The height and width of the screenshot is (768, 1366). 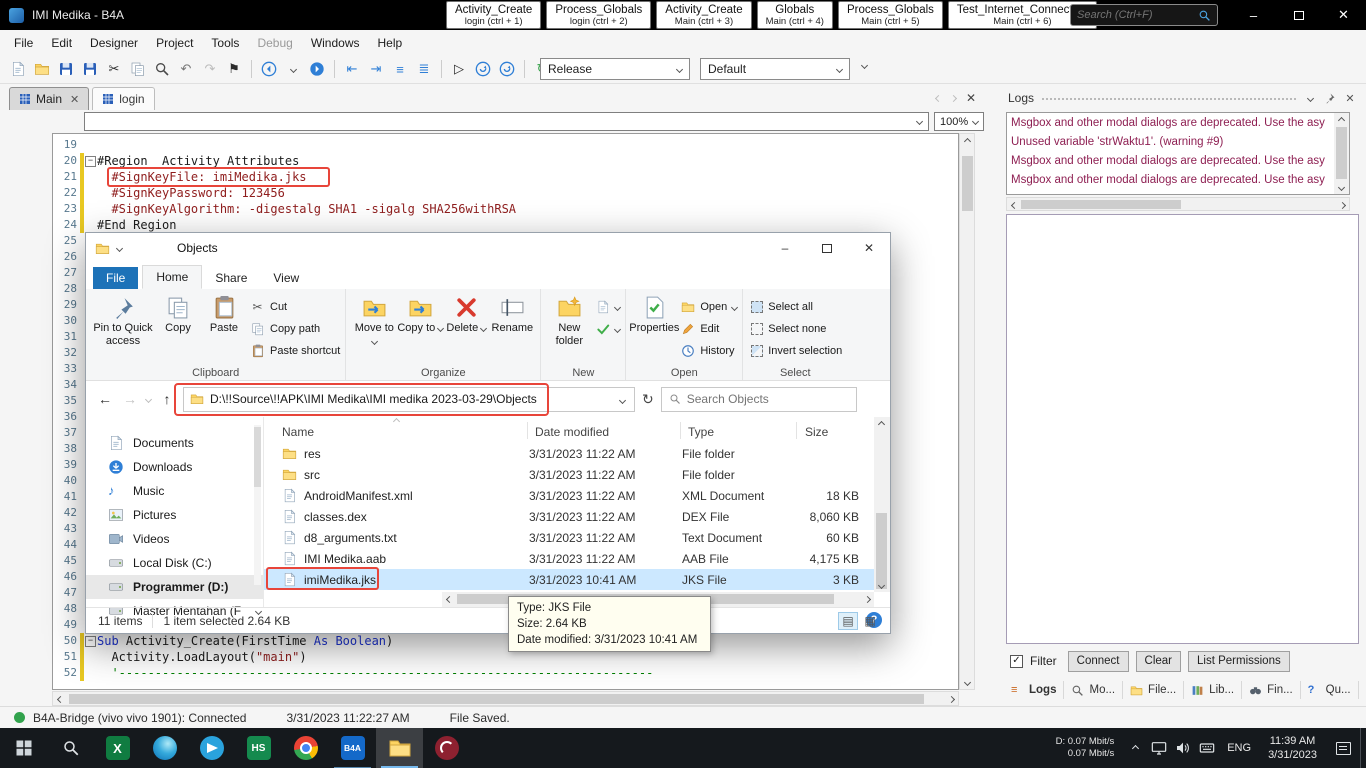 I want to click on column-header-type: Type, so click(x=701, y=432).